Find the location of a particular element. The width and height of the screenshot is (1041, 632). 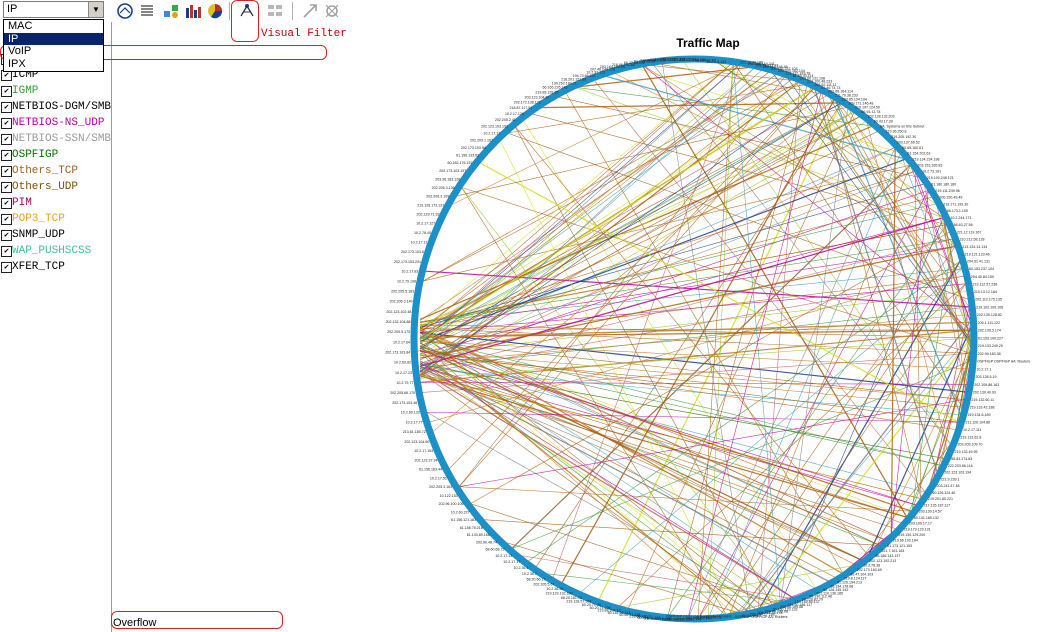

node-label: 66.165.226.245 is located at coordinates (554, 88).